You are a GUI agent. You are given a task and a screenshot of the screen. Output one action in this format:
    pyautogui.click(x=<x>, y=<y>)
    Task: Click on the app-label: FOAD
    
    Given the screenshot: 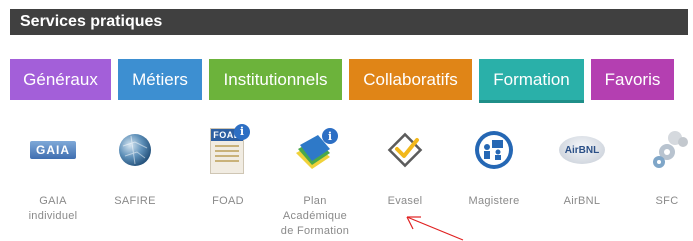 What is the action you would take?
    pyautogui.click(x=228, y=201)
    